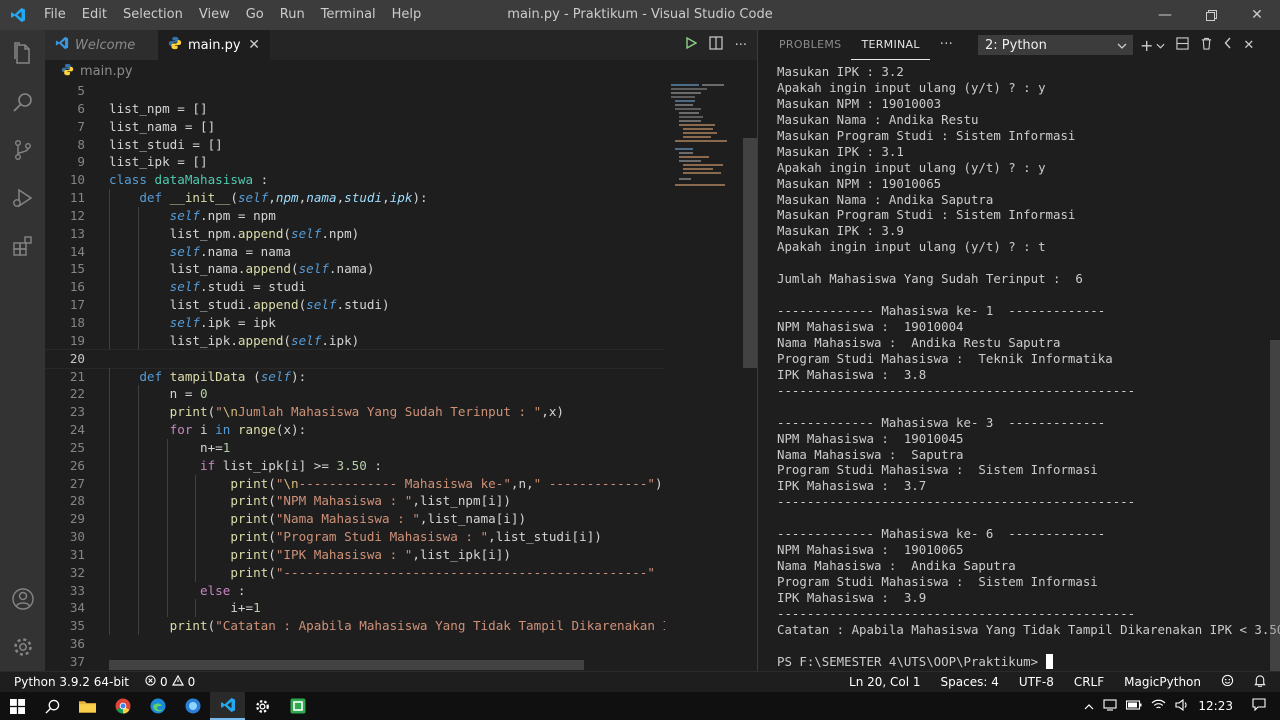  What do you see at coordinates (348, 15) in the screenshot?
I see `menu-item-terminal: Terminal` at bounding box center [348, 15].